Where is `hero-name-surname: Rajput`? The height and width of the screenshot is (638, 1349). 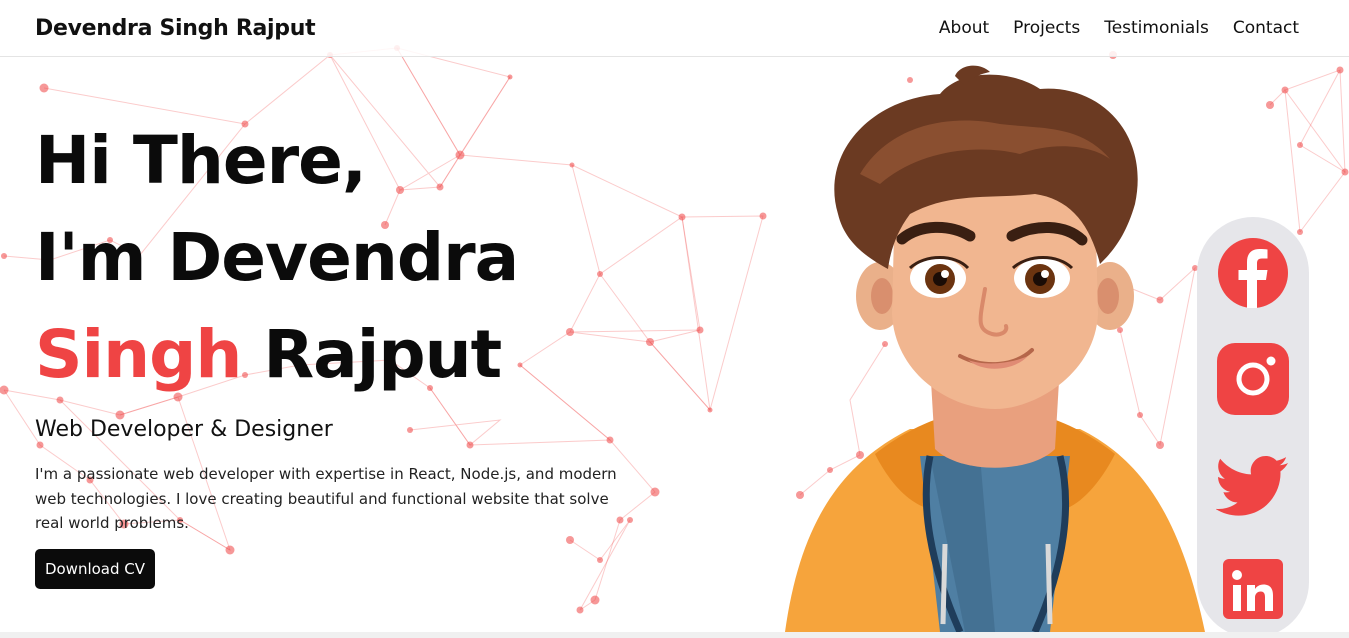
hero-name-surname: Rajput is located at coordinates (371, 354).